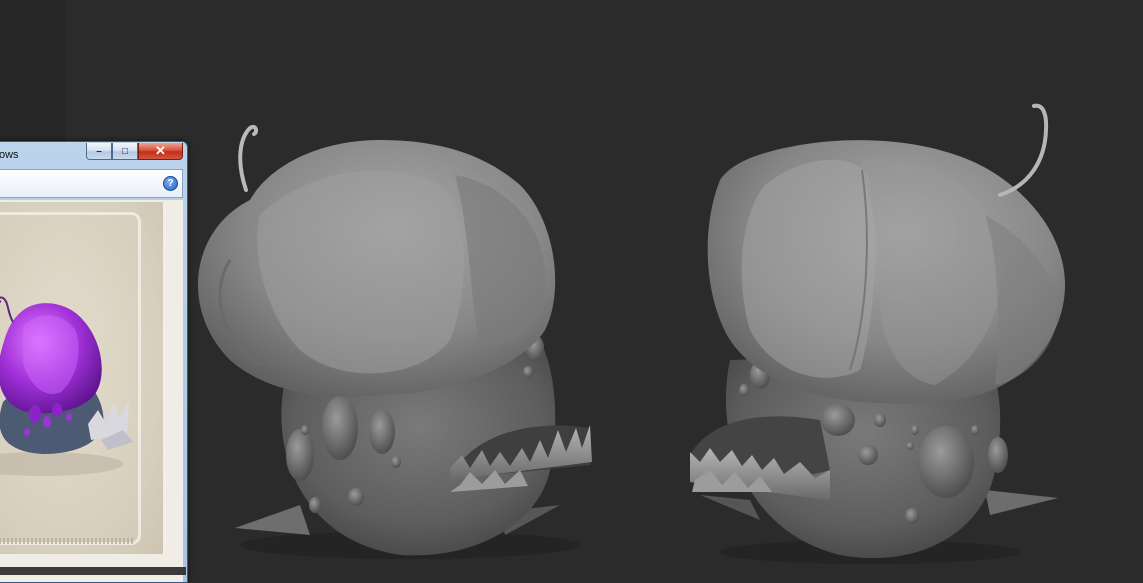  What do you see at coordinates (9, 155) in the screenshot?
I see `window-title: ows` at bounding box center [9, 155].